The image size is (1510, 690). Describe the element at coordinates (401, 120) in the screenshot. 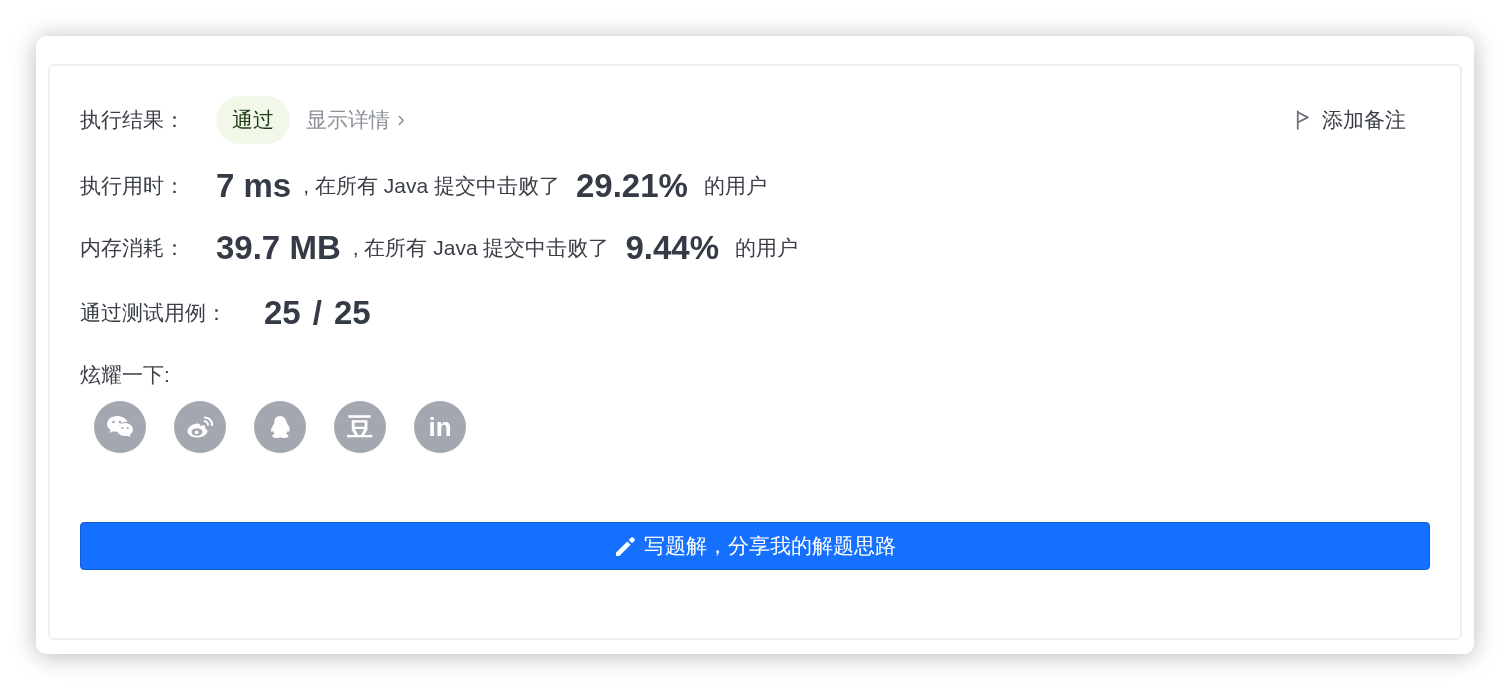

I see `chevron-right-icon` at that location.